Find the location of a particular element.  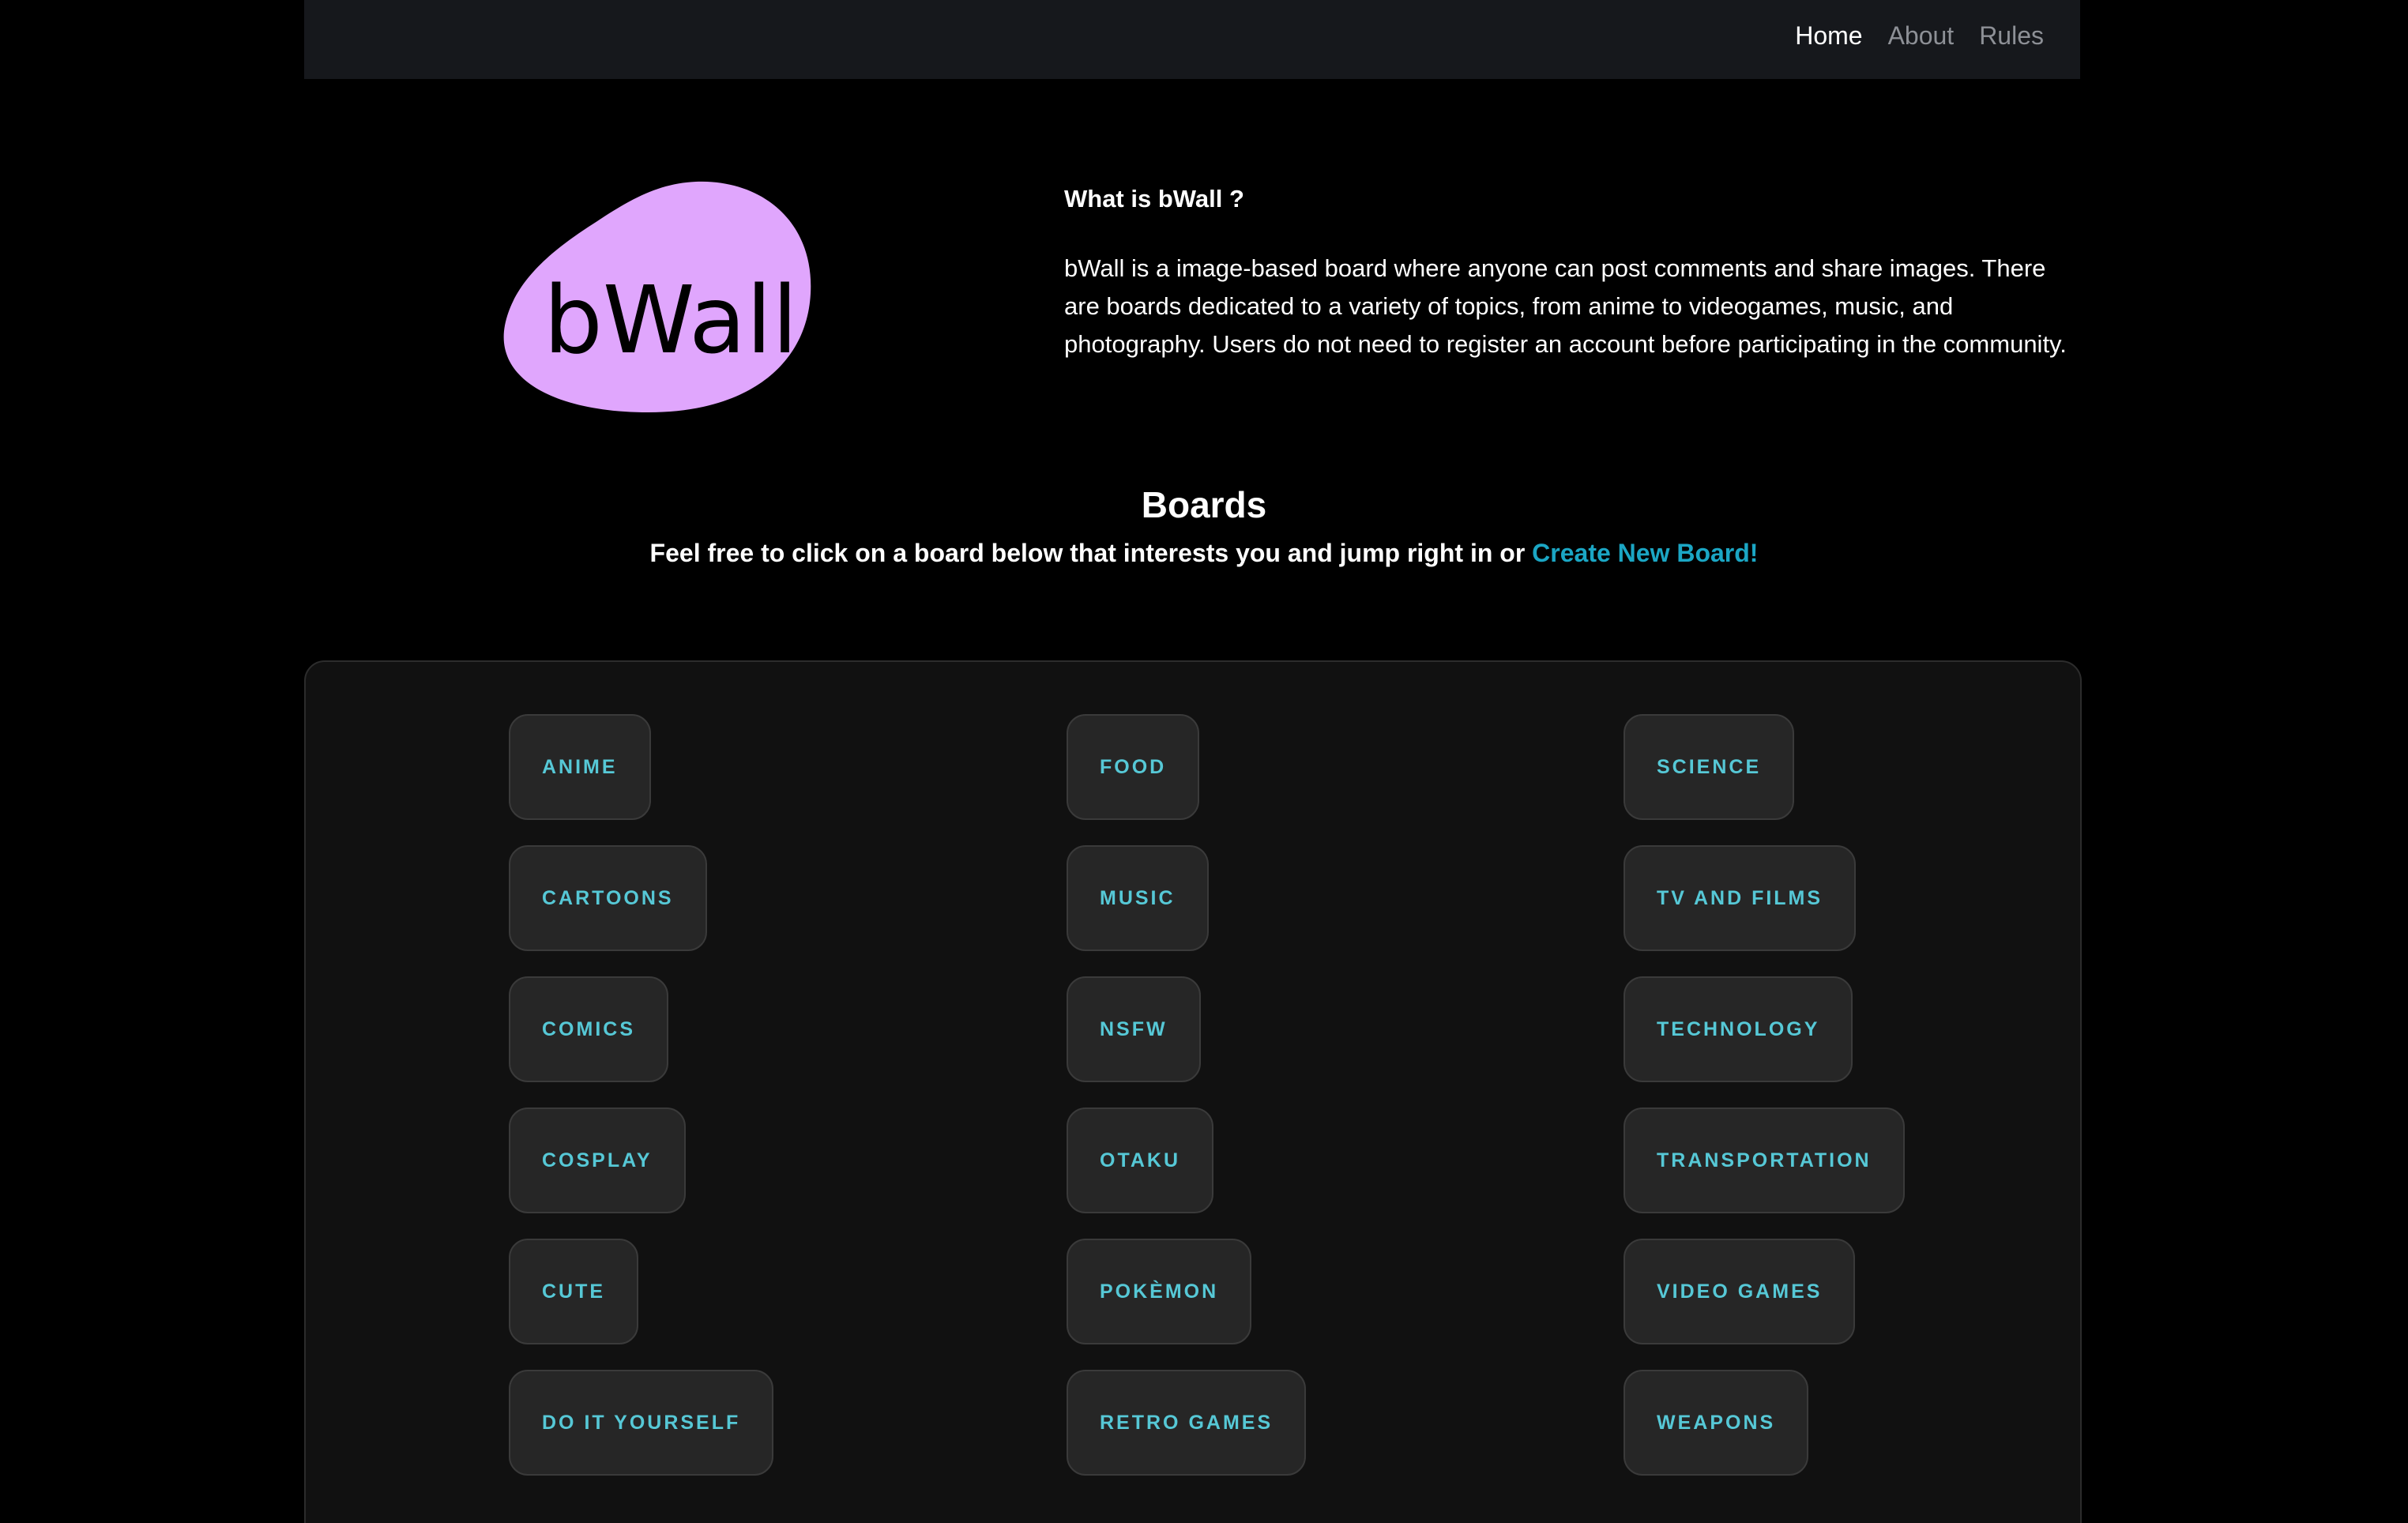

create-new-board-link: Create New Board! is located at coordinates (1645, 553).